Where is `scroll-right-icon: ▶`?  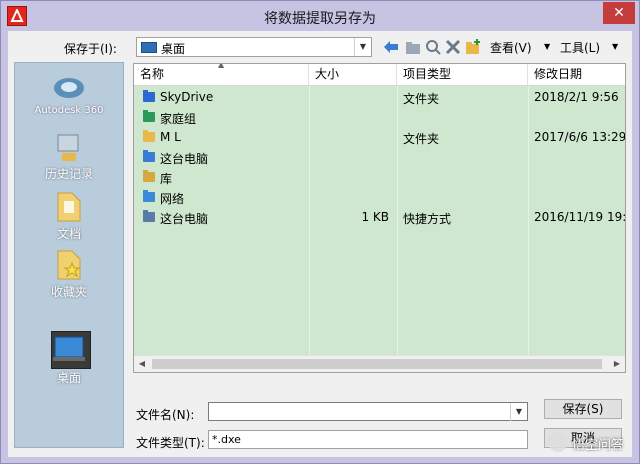
scroll-right-icon: ▶ is located at coordinates (617, 364).